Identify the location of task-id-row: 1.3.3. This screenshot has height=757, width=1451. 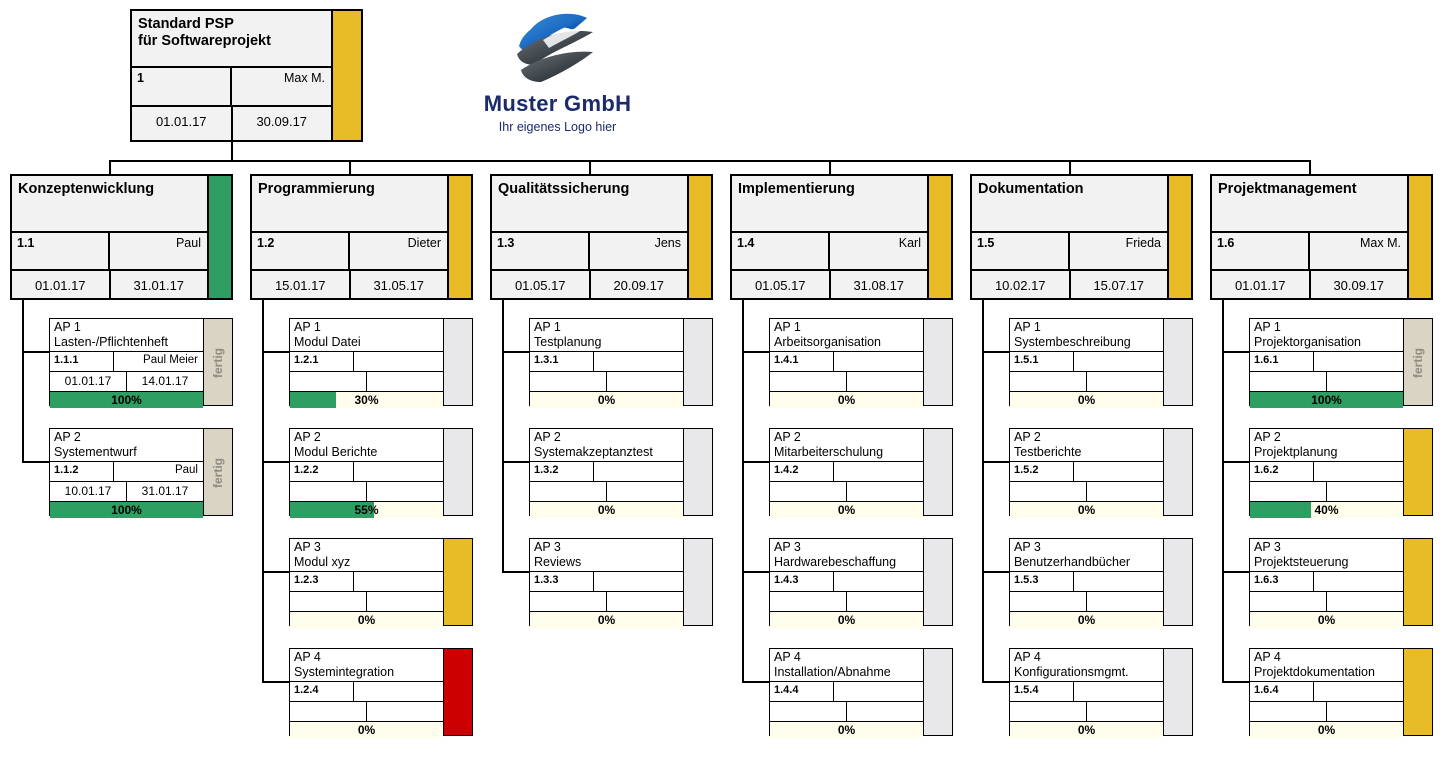
(606, 582).